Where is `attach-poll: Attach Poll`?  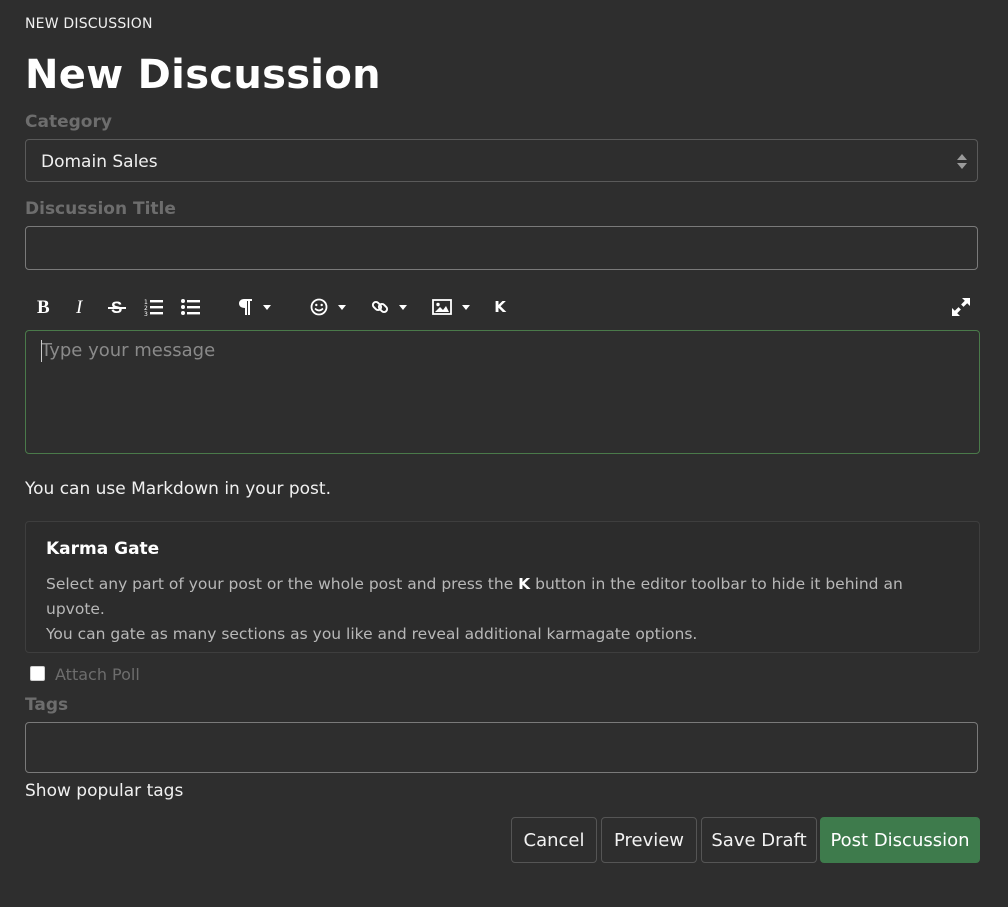 attach-poll: Attach Poll is located at coordinates (85, 673).